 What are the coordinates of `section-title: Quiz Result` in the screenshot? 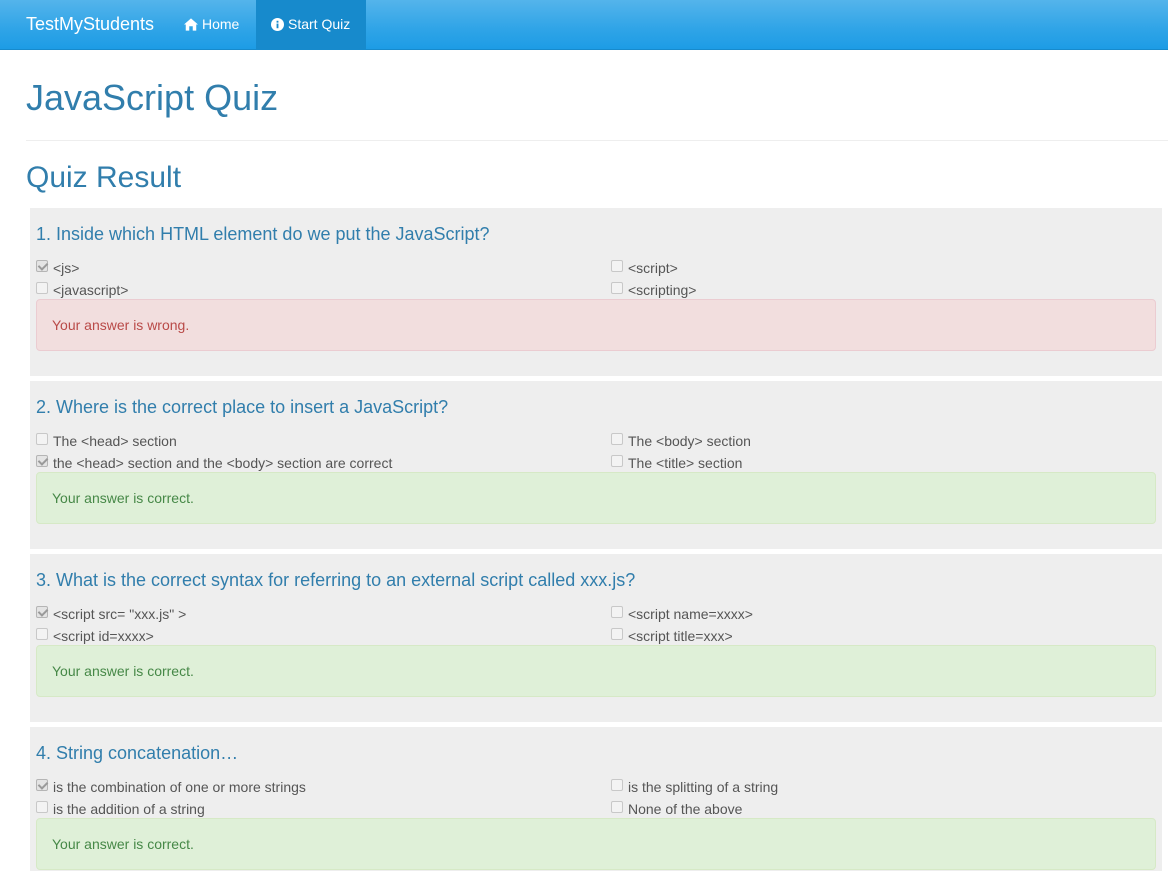 It's located at (104, 177).